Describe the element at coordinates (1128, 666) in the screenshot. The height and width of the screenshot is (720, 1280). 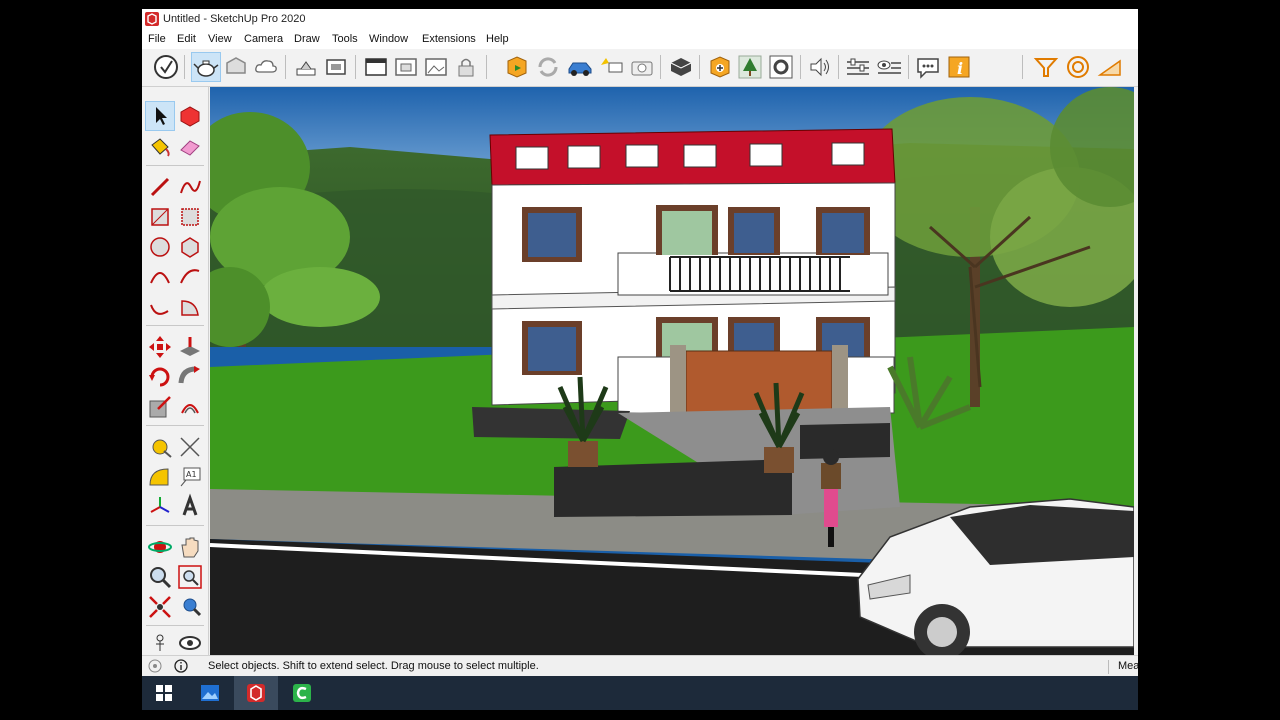
I see `measurements-label: Mea` at that location.